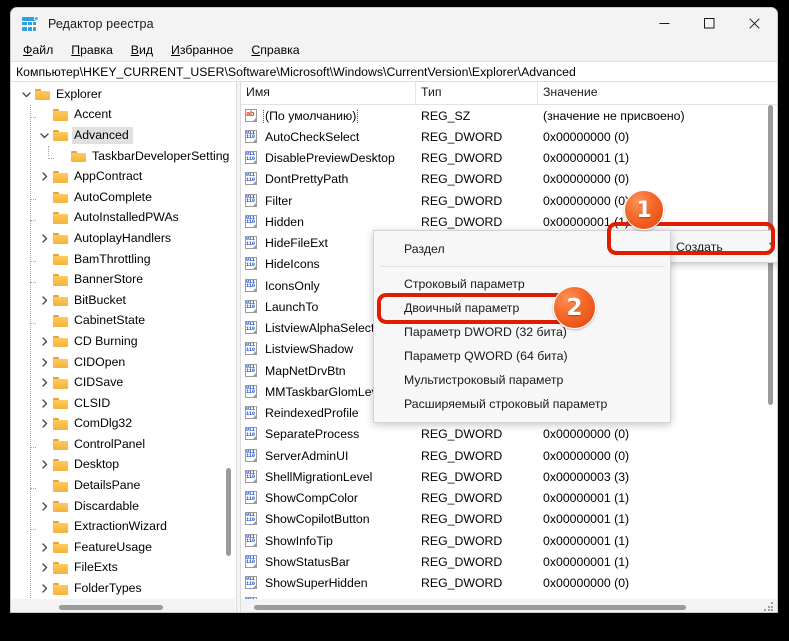 This screenshot has height=641, width=789. I want to click on tree-vertical-scrollbar, so click(228, 341).